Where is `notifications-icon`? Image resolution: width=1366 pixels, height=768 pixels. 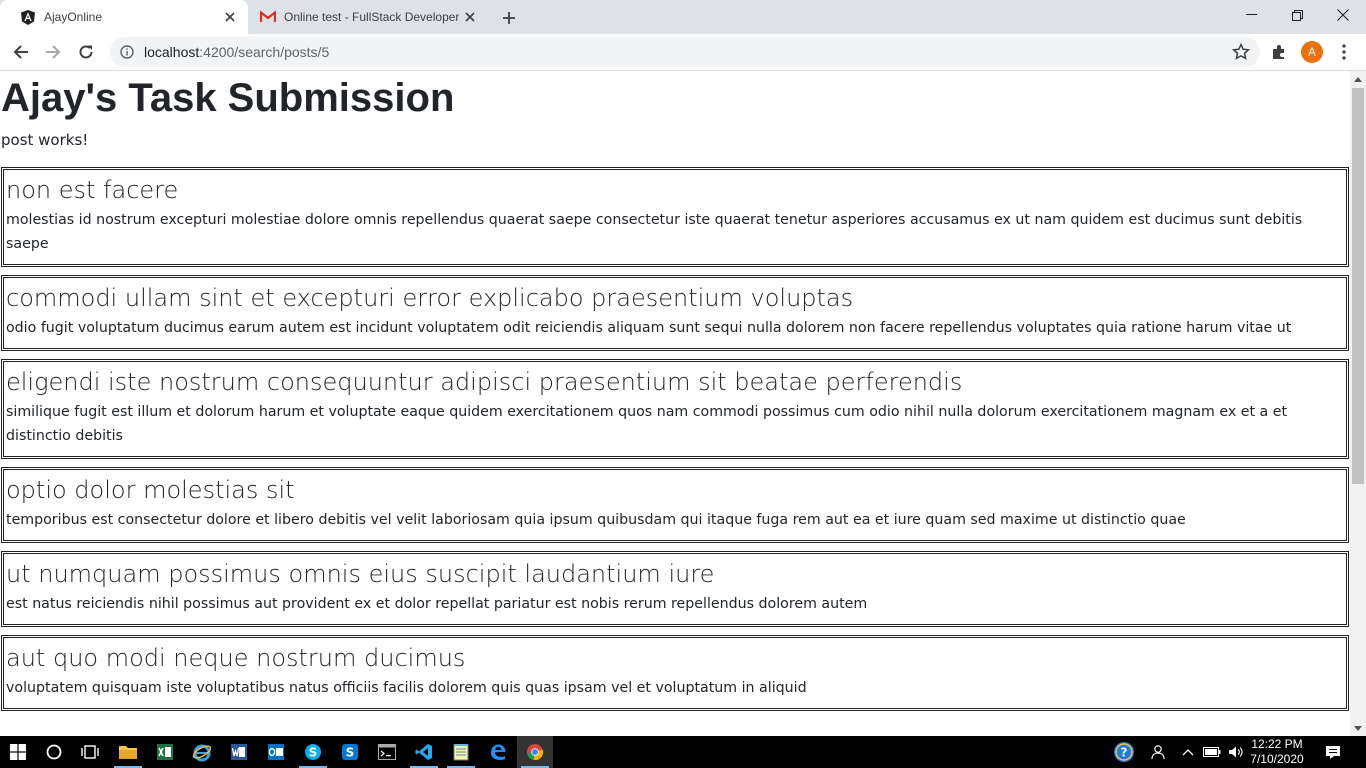 notifications-icon is located at coordinates (1333, 752).